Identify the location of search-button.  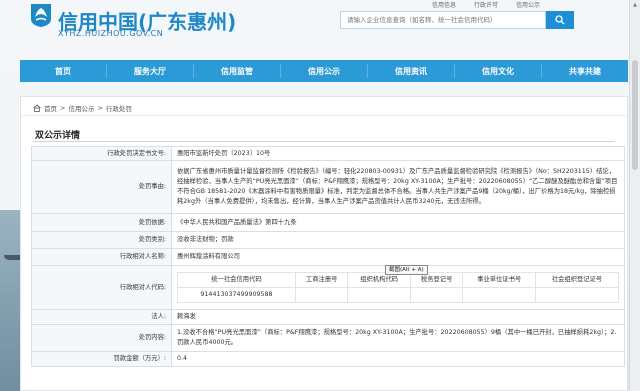
(560, 20).